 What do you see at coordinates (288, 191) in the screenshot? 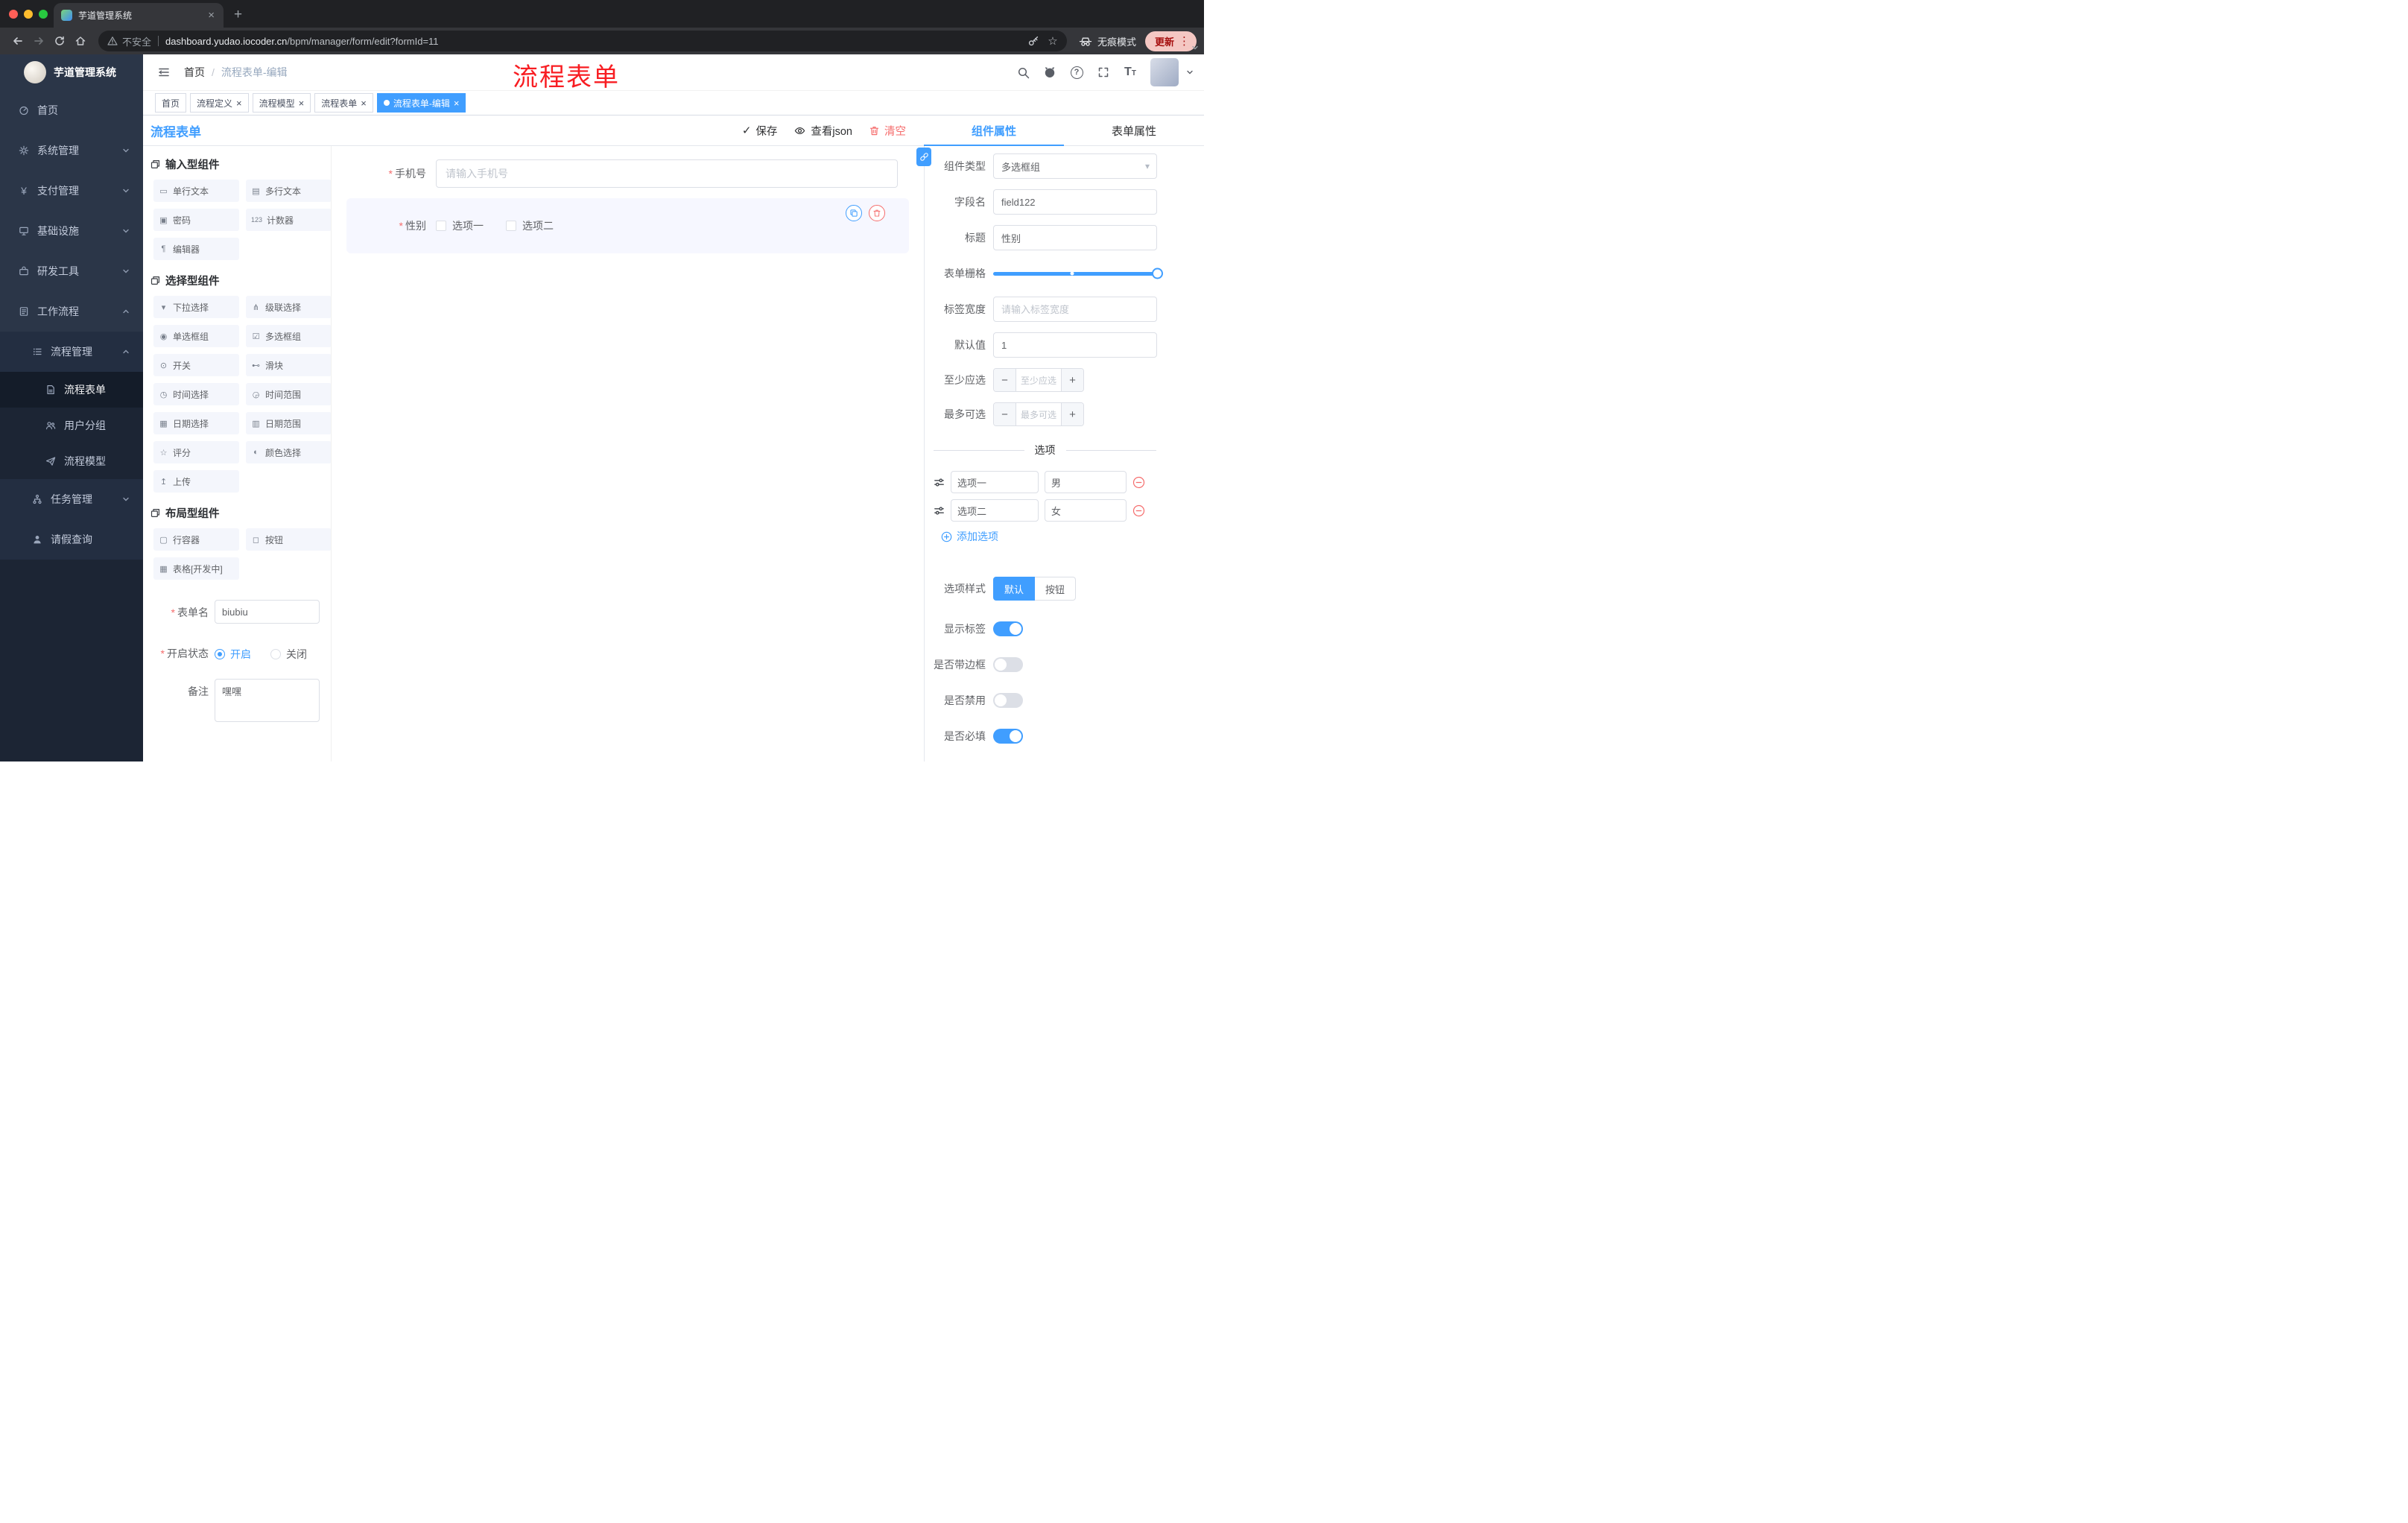
I see `component-chip-multi-text: ▤ 多行文本` at bounding box center [288, 191].